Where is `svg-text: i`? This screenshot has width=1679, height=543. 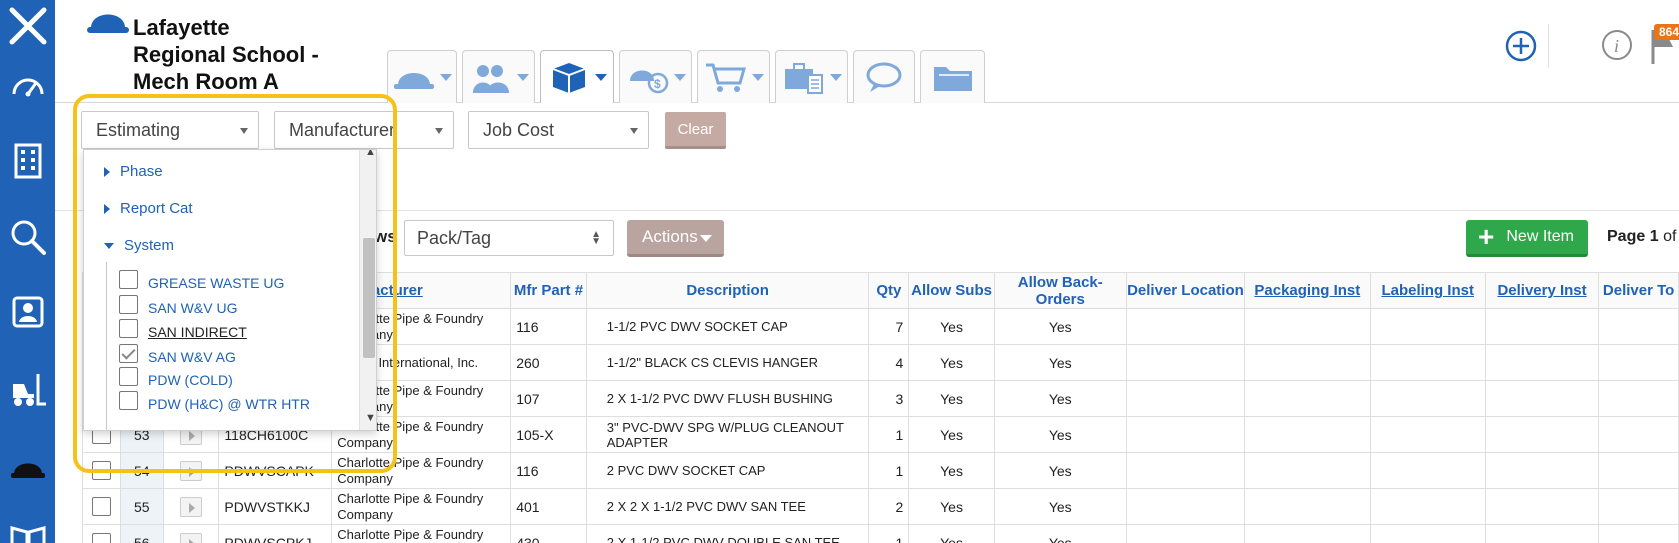 svg-text: i is located at coordinates (1616, 46).